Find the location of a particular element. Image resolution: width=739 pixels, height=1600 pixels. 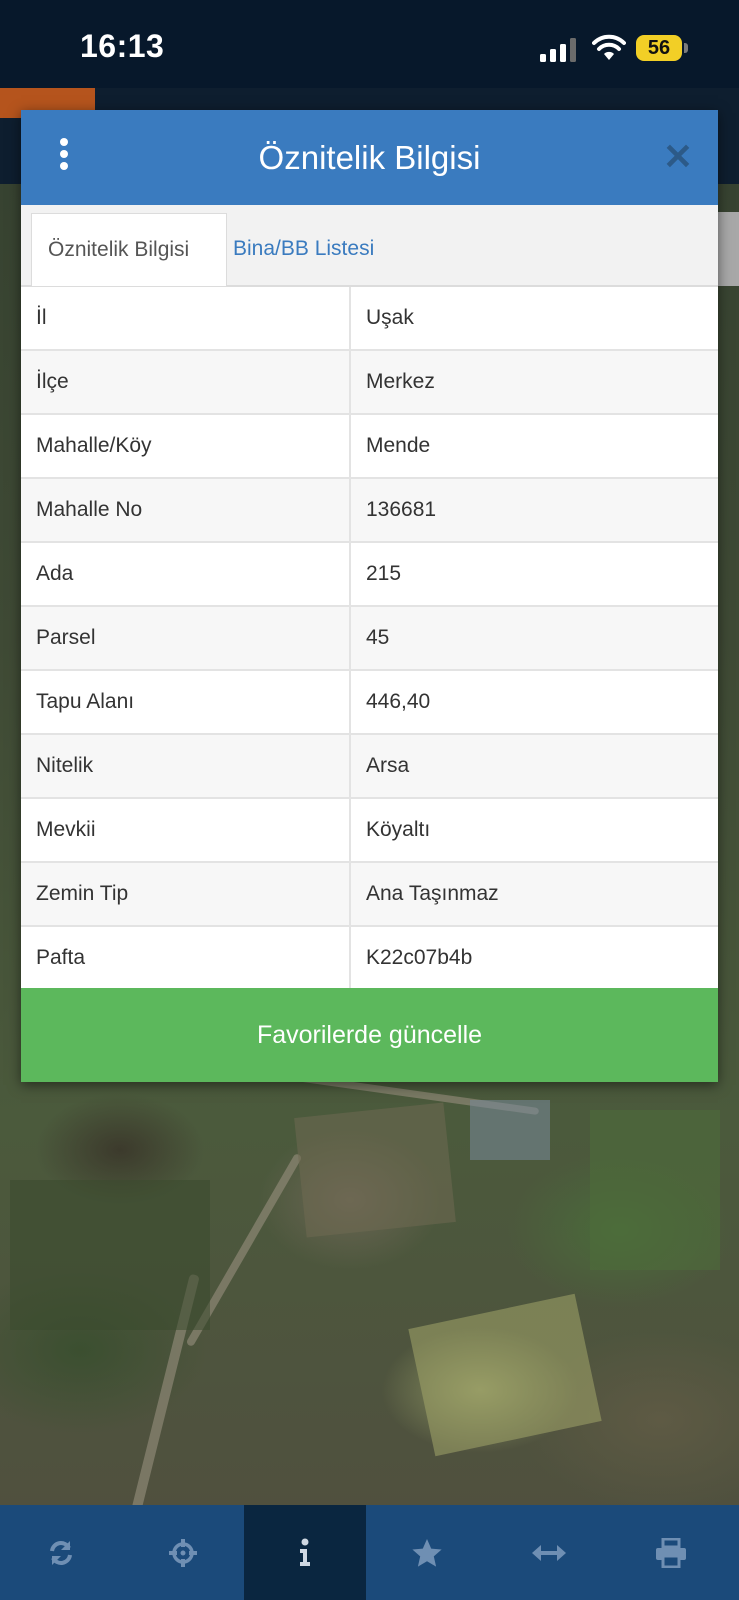

favorites-button is located at coordinates (427, 1552).